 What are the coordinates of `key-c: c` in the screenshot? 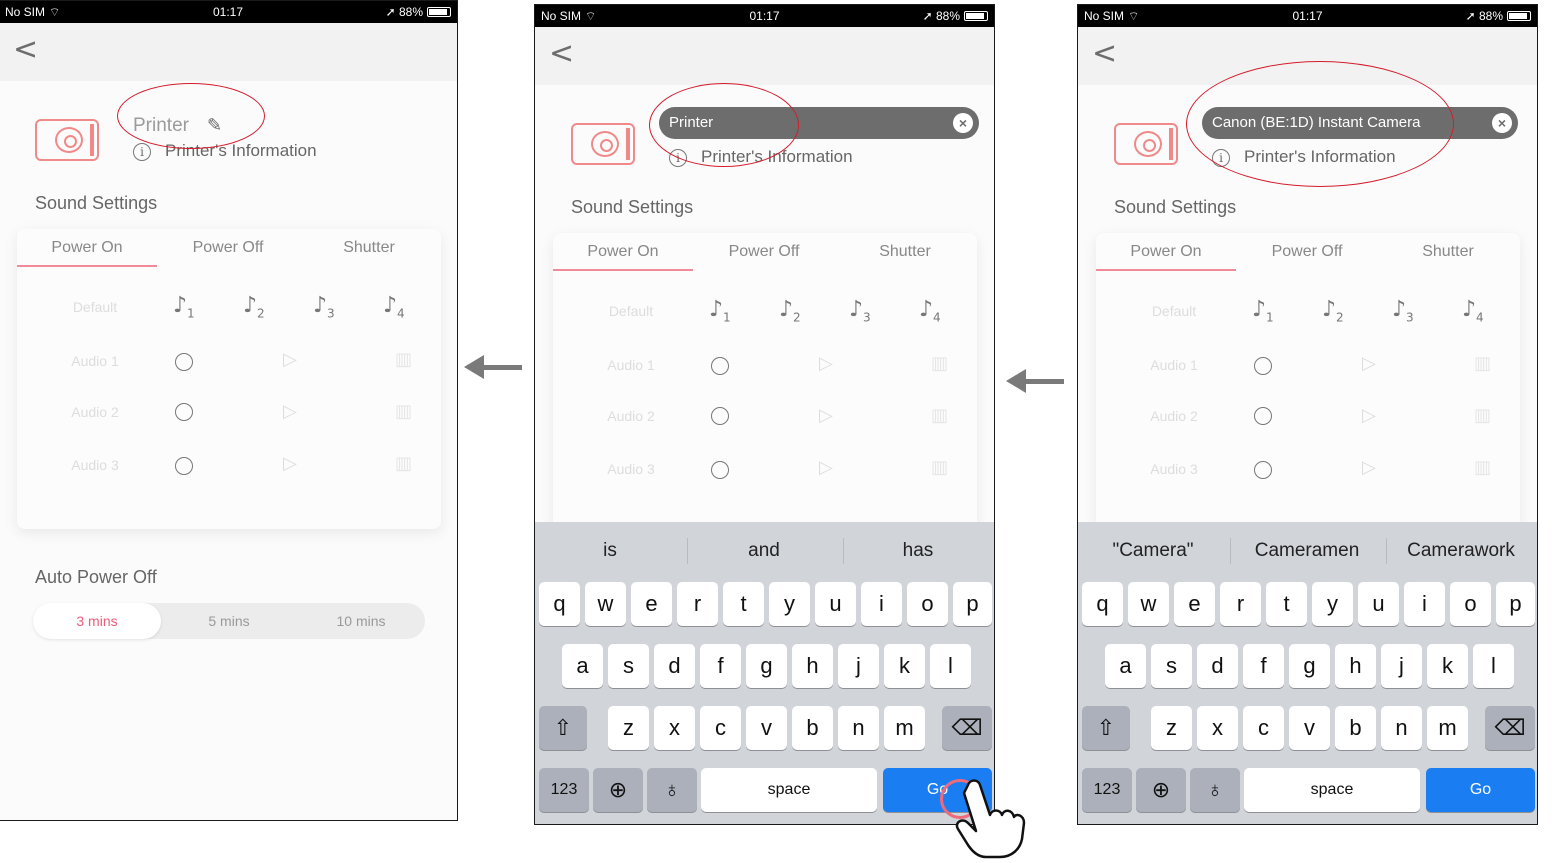 It's located at (1263, 728).